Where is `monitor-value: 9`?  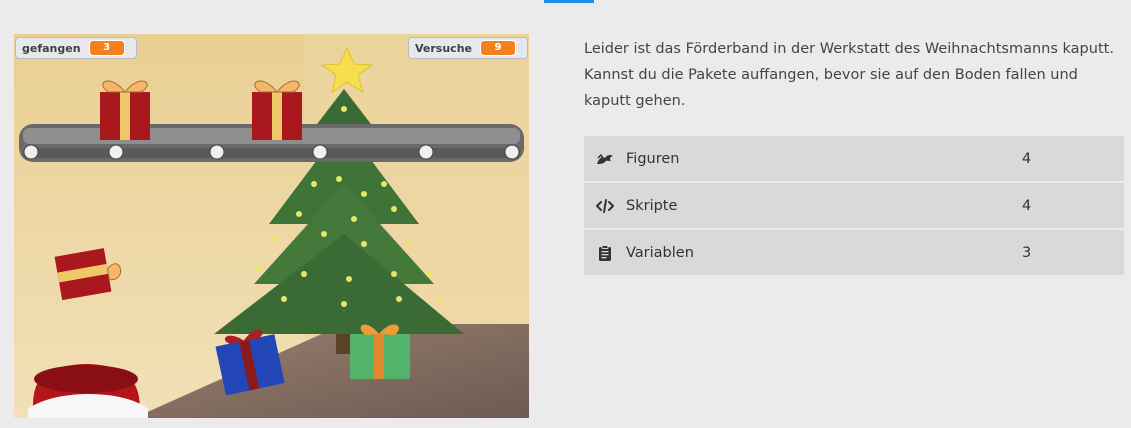
monitor-value: 9 is located at coordinates (498, 48).